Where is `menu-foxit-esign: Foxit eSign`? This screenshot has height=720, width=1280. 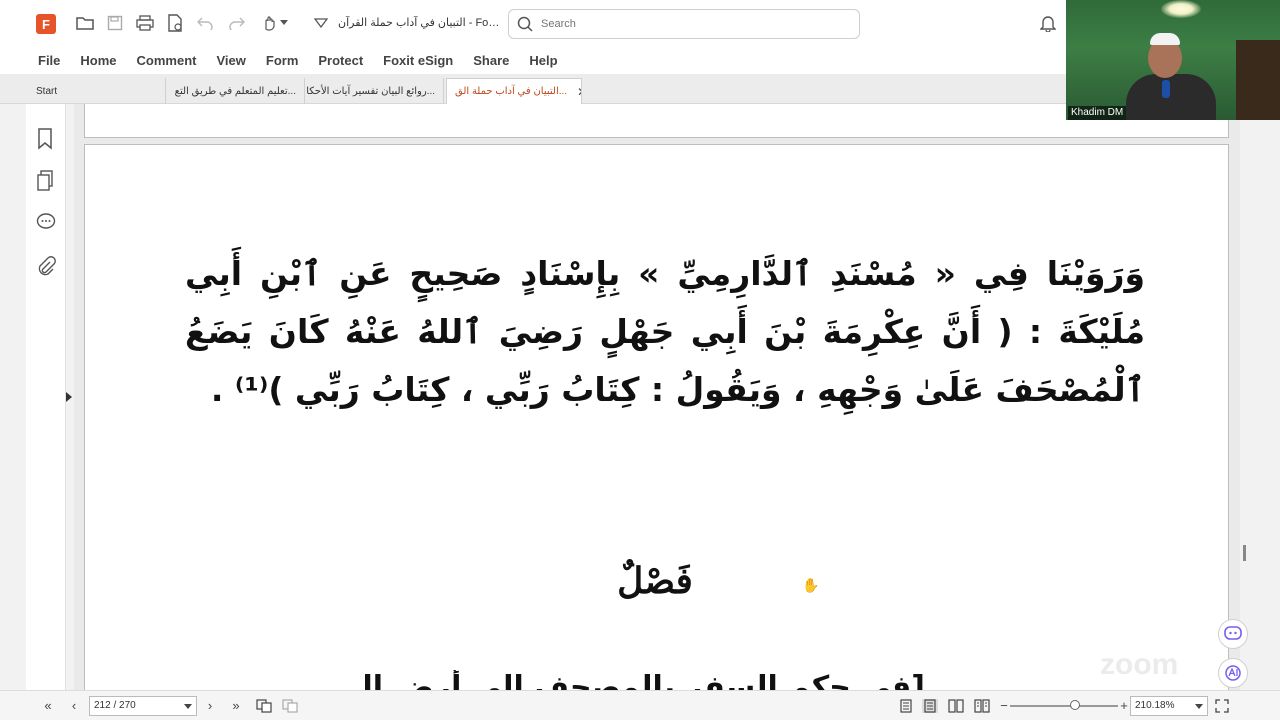
menu-foxit-esign: Foxit eSign is located at coordinates (418, 60).